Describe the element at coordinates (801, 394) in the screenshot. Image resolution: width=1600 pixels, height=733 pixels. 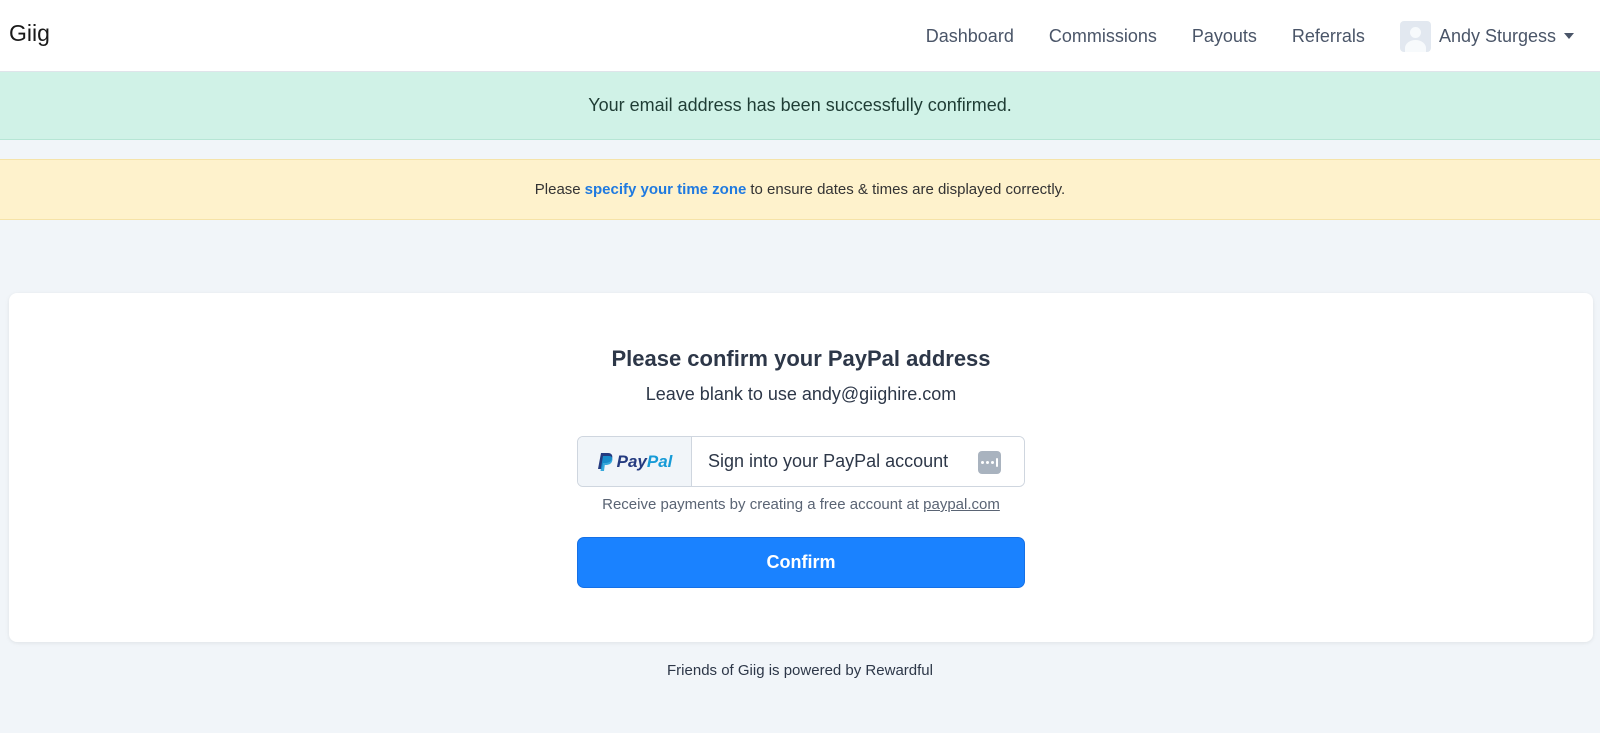
I see `card-subtitle: Leave blank to use andy@giighire.com` at that location.